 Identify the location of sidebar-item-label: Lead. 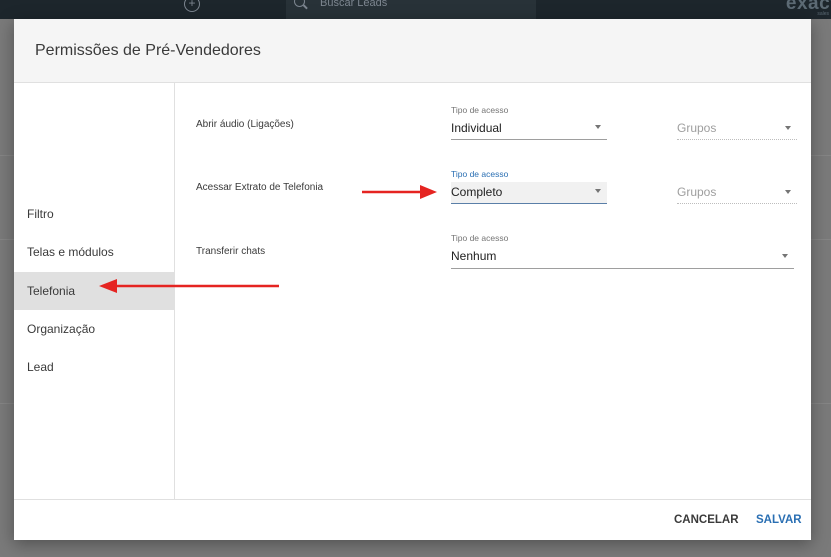
(40, 367).